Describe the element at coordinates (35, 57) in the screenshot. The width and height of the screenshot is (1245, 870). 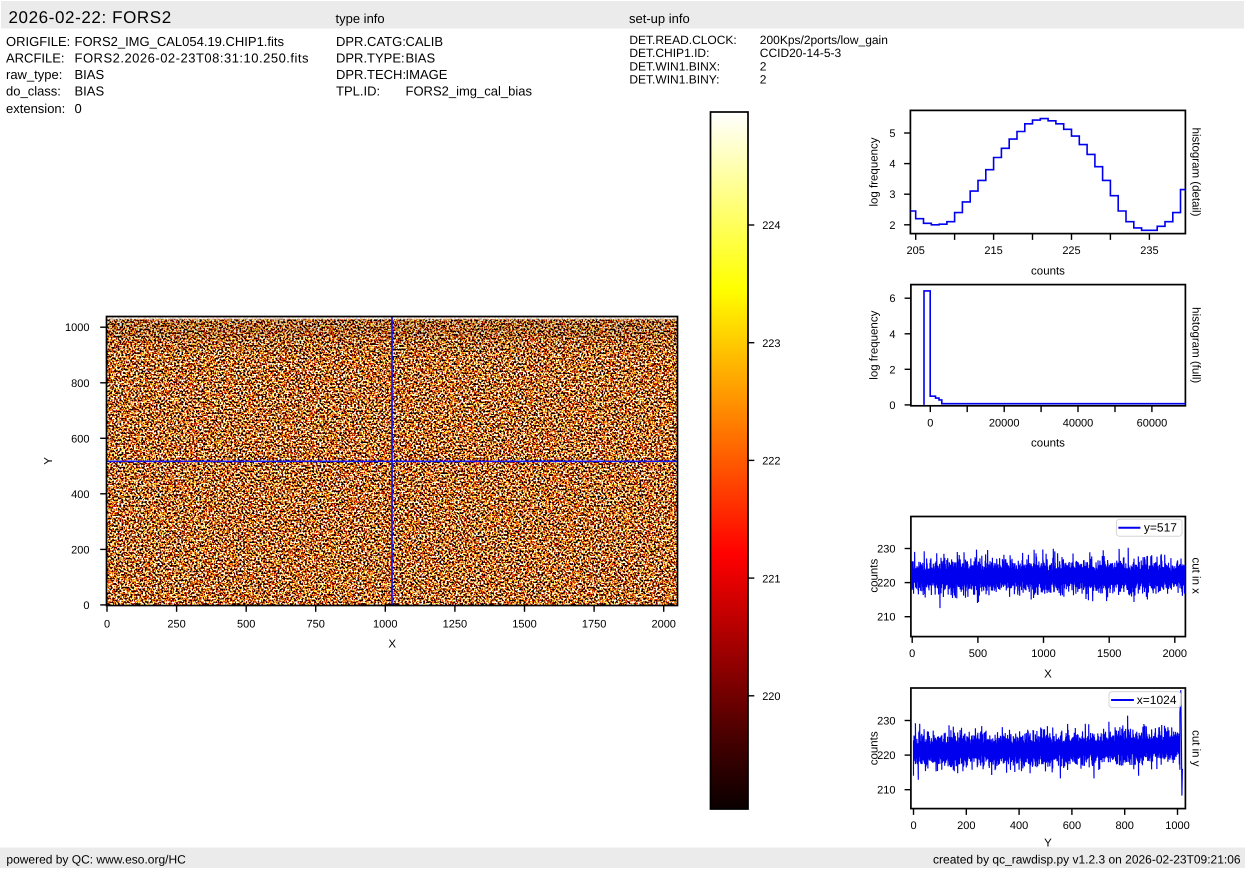
I see `svg-text: ARCFILE:` at that location.